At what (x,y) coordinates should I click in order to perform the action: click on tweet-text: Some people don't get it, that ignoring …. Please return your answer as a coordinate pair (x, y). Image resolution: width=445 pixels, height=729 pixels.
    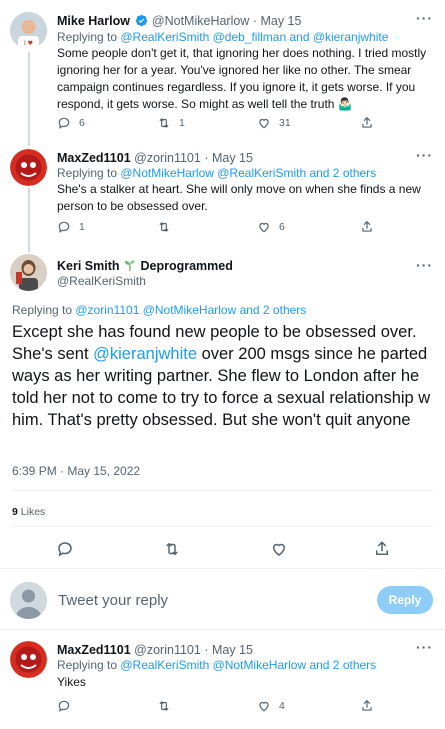
    Looking at the image, I should click on (247, 79).